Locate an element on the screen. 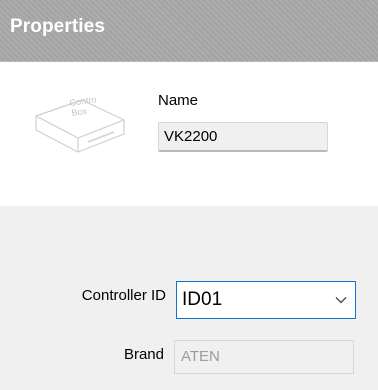 The width and height of the screenshot is (378, 390). controller-id-value: ID01 is located at coordinates (202, 299).